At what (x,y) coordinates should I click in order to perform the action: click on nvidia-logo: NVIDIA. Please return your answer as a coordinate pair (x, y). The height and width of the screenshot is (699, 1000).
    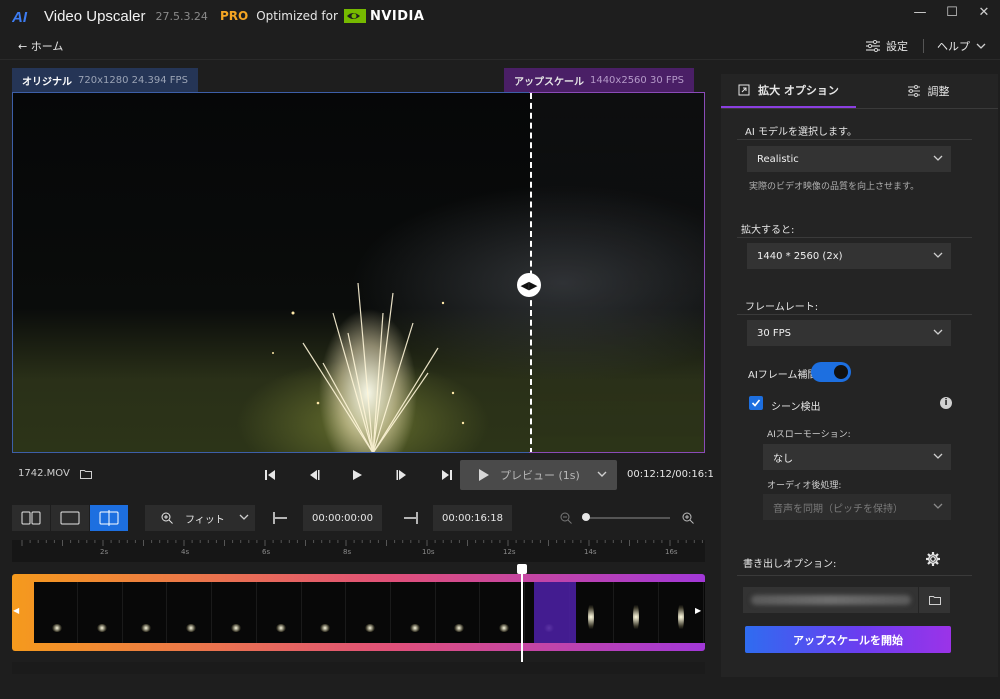
    Looking at the image, I should click on (383, 16).